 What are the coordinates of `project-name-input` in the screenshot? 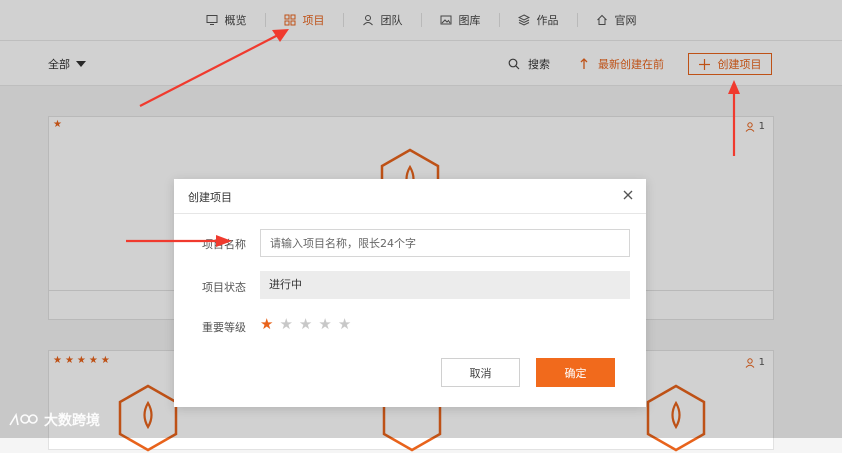 It's located at (445, 243).